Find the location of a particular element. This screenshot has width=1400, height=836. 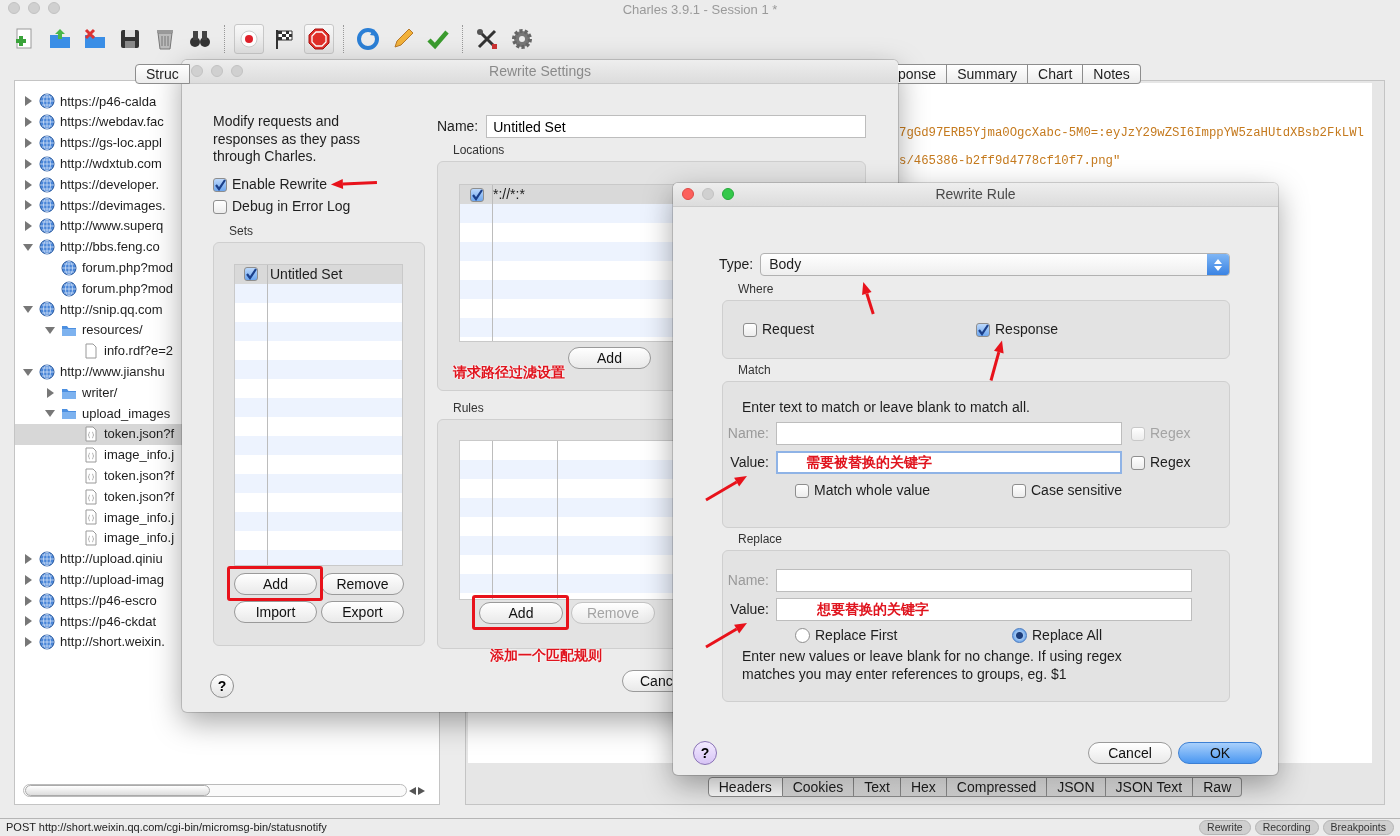

checkbox-label: Debug in Error Log is located at coordinates (291, 206).